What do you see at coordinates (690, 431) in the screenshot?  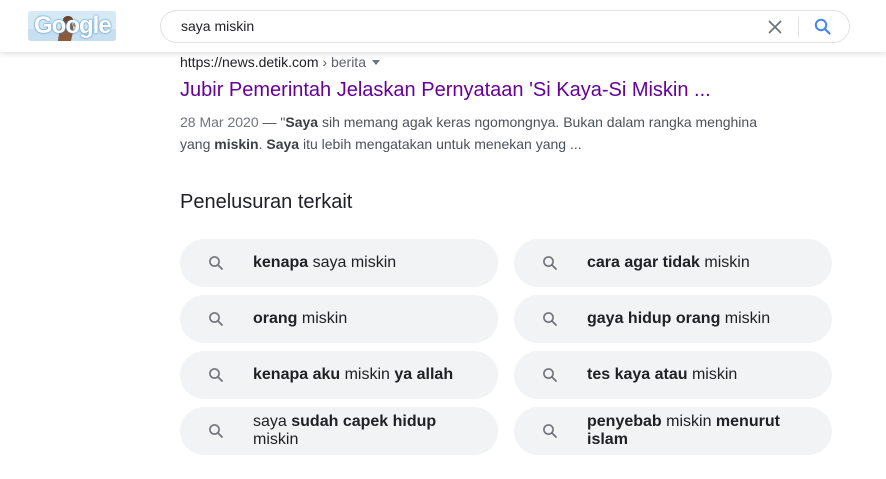 I see `related-search-label: penyebab miskin menurut islam` at bounding box center [690, 431].